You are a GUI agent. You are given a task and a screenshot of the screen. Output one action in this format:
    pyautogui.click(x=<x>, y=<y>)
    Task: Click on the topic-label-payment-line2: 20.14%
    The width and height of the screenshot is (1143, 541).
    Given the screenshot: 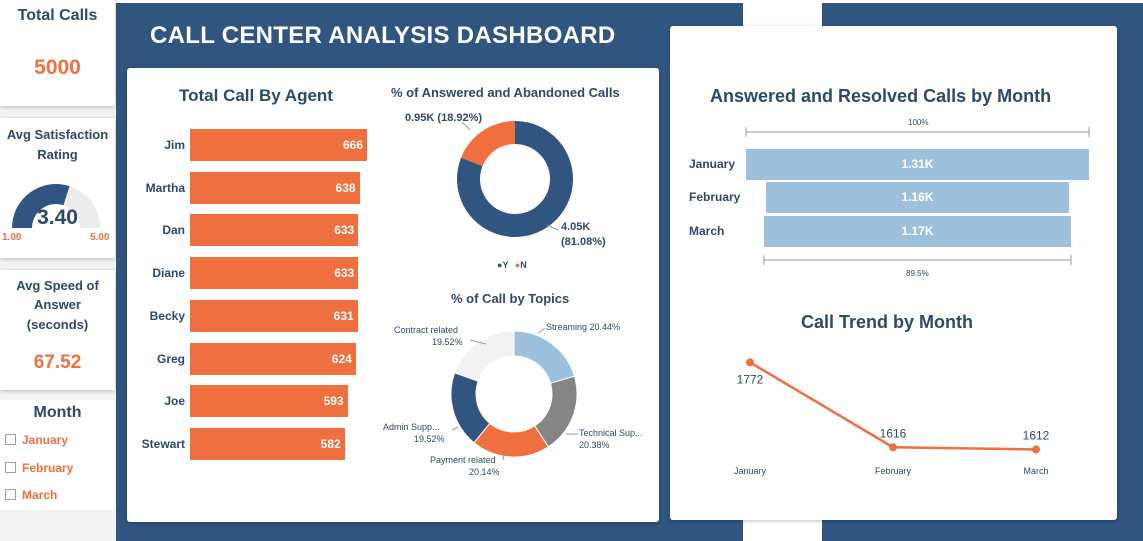 What is the action you would take?
    pyautogui.click(x=484, y=472)
    